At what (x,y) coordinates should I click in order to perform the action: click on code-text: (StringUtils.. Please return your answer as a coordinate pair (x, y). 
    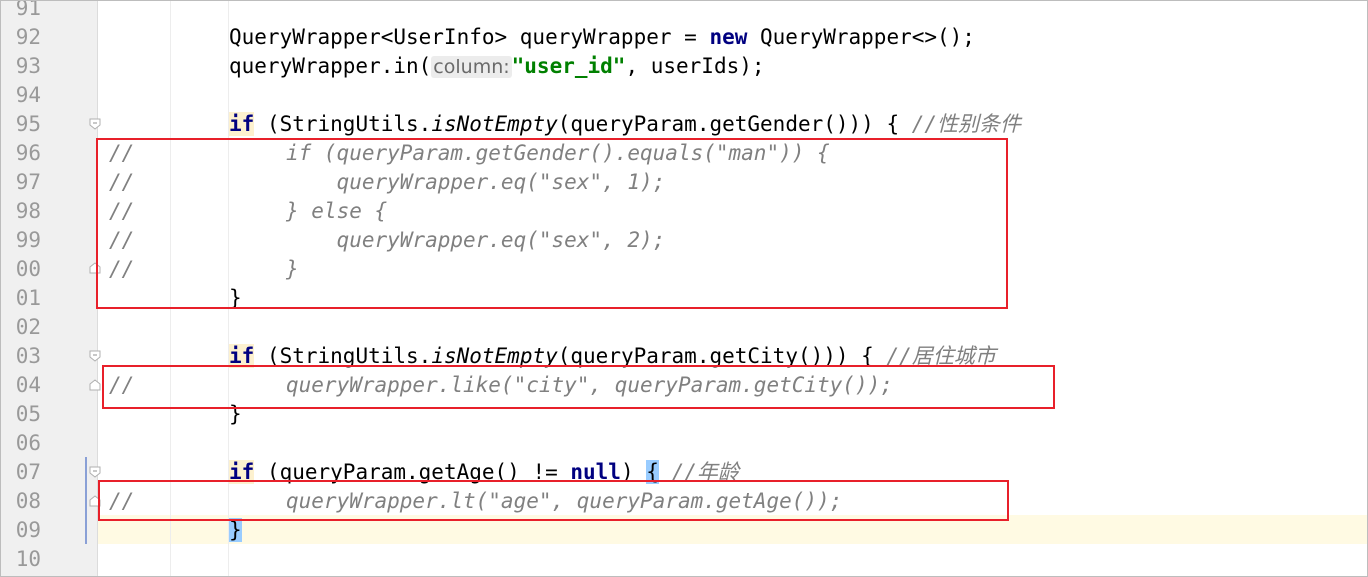
    Looking at the image, I should click on (343, 124).